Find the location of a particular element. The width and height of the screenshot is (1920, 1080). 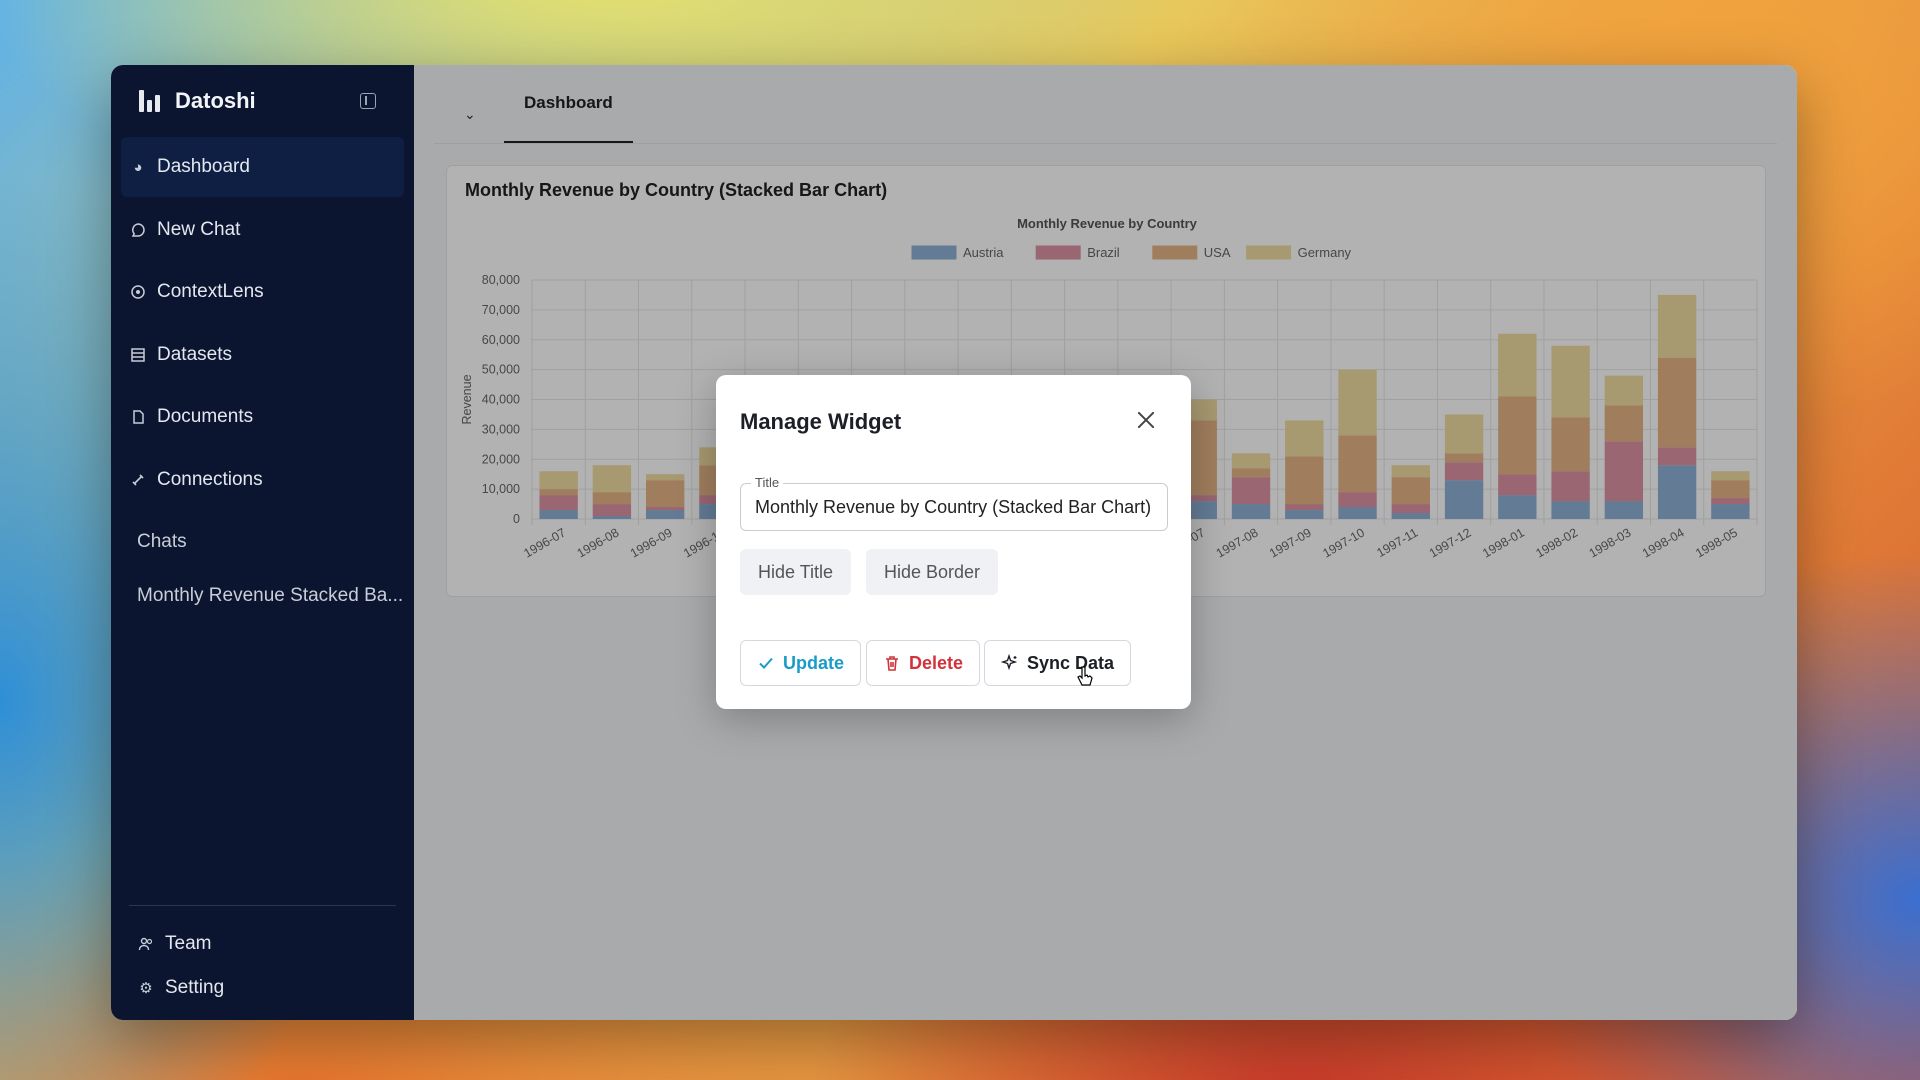

sidebar-bottom: Team ⚙ Setting is located at coordinates (262, 957).